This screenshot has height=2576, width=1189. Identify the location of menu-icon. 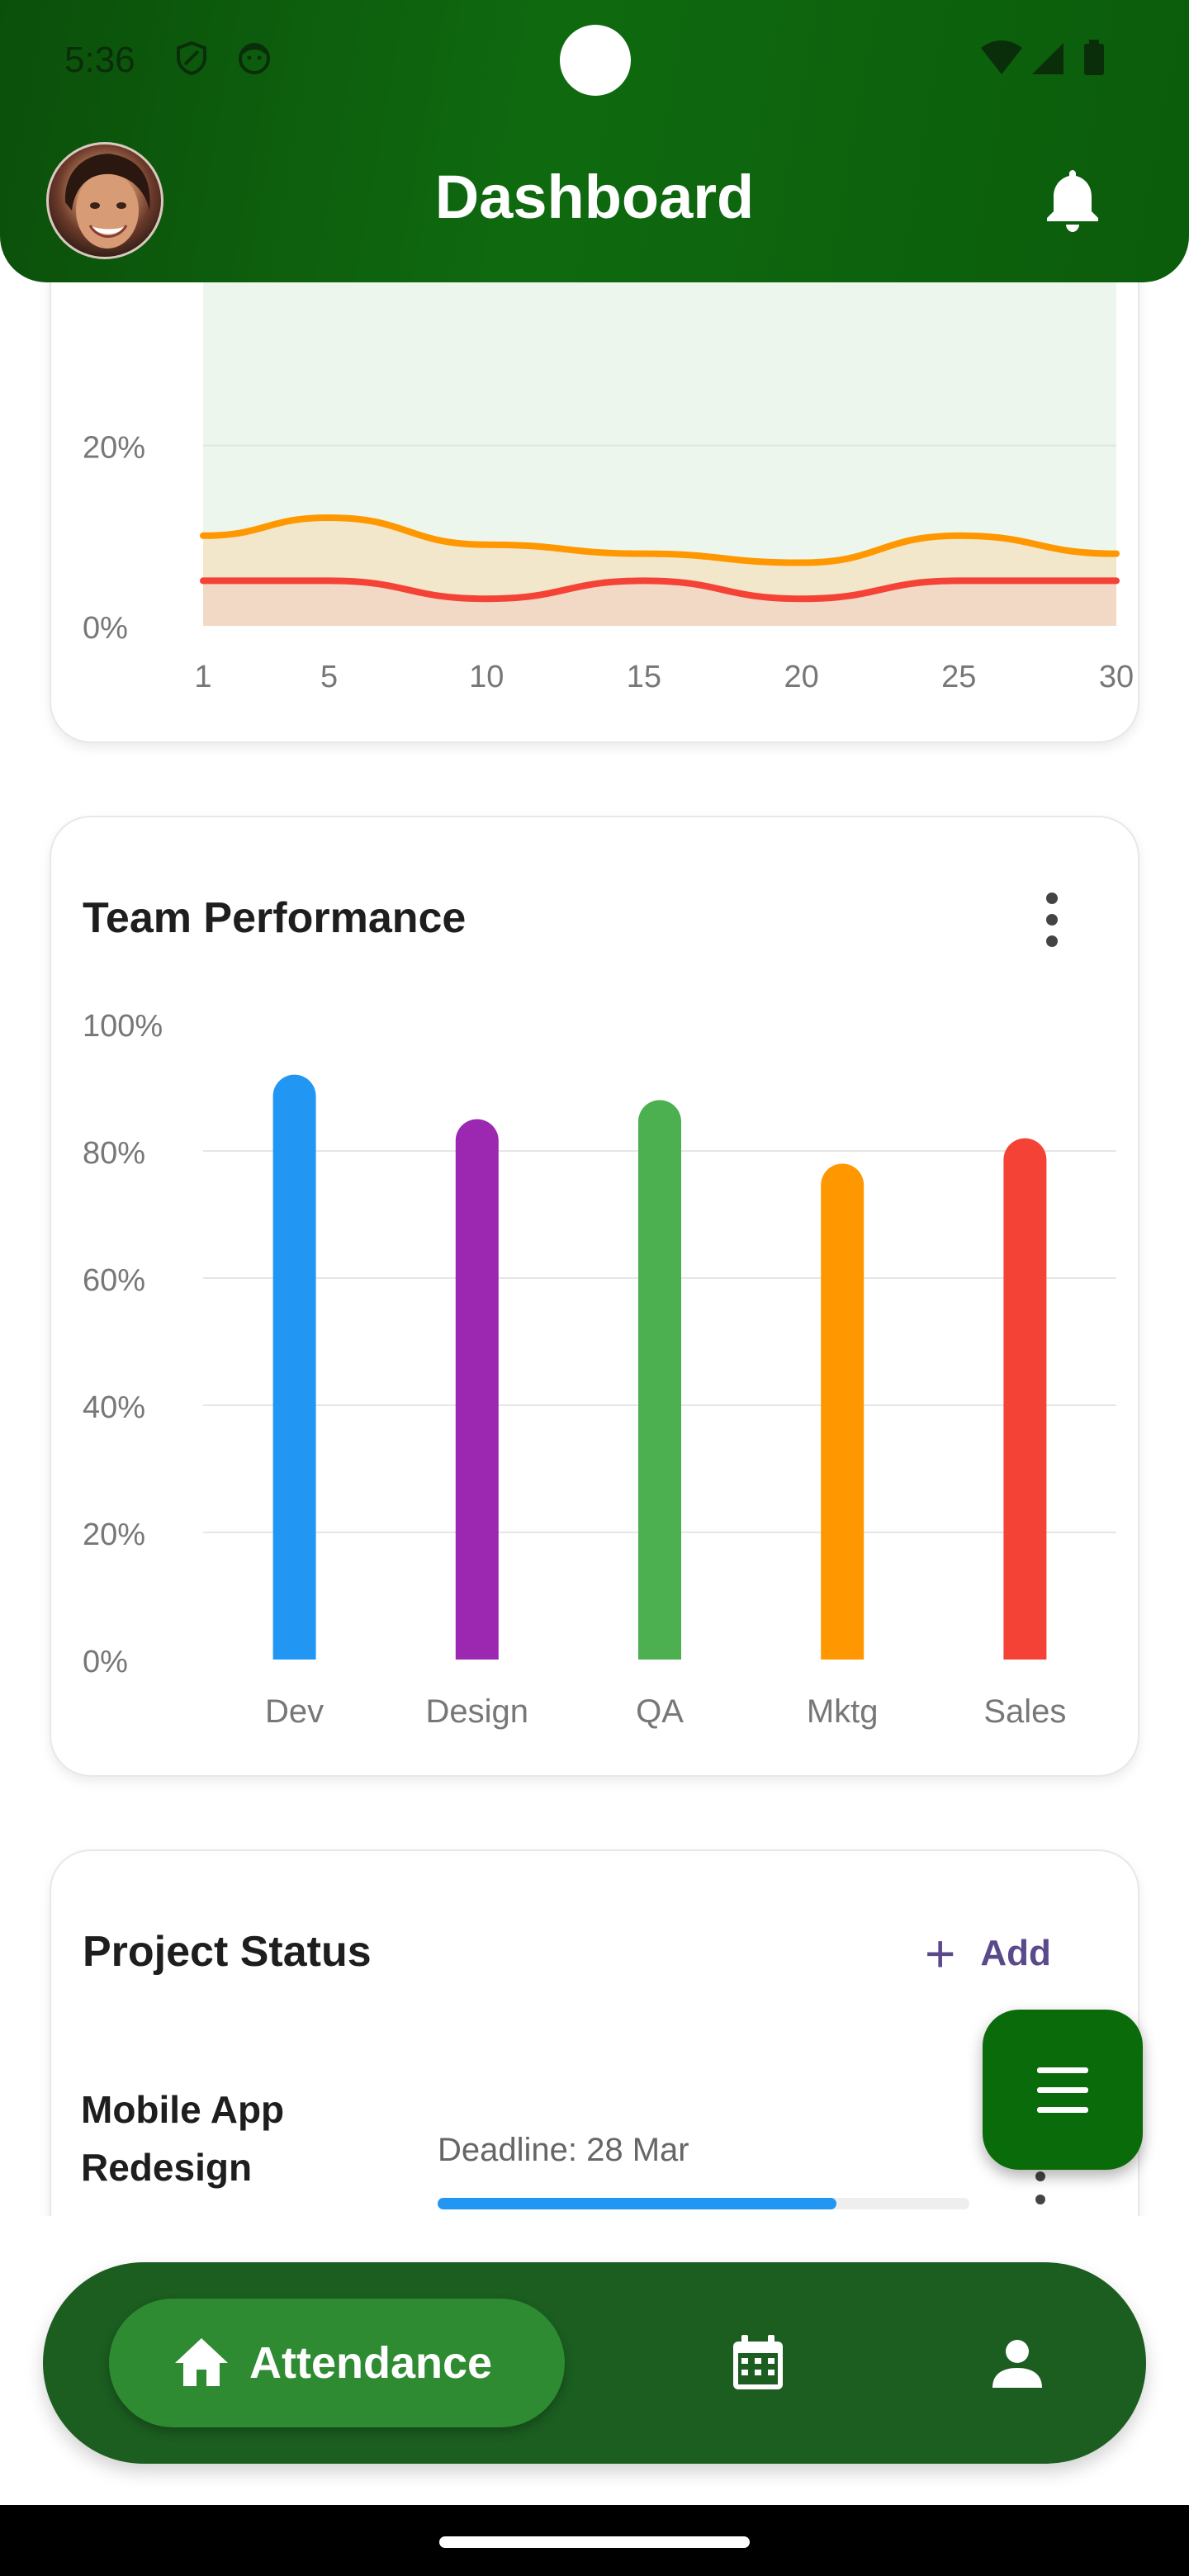
(1062, 2090).